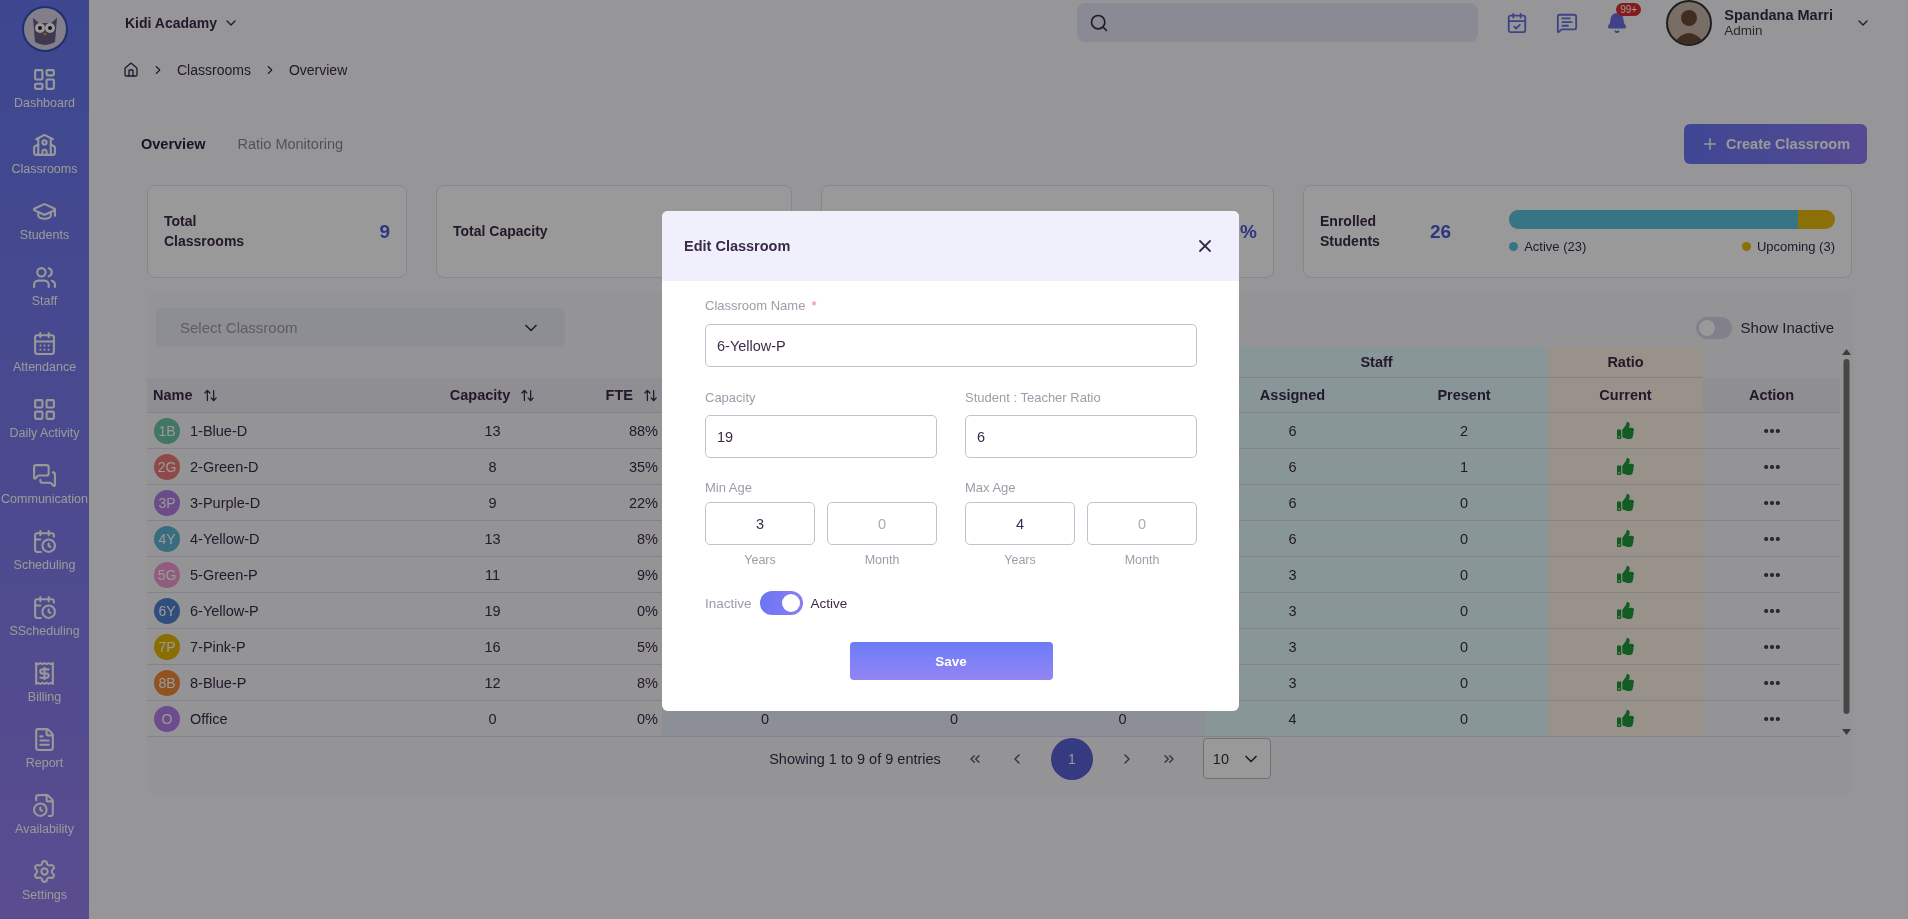 The width and height of the screenshot is (1908, 919). What do you see at coordinates (167, 718) in the screenshot?
I see `initials-avatar: O` at bounding box center [167, 718].